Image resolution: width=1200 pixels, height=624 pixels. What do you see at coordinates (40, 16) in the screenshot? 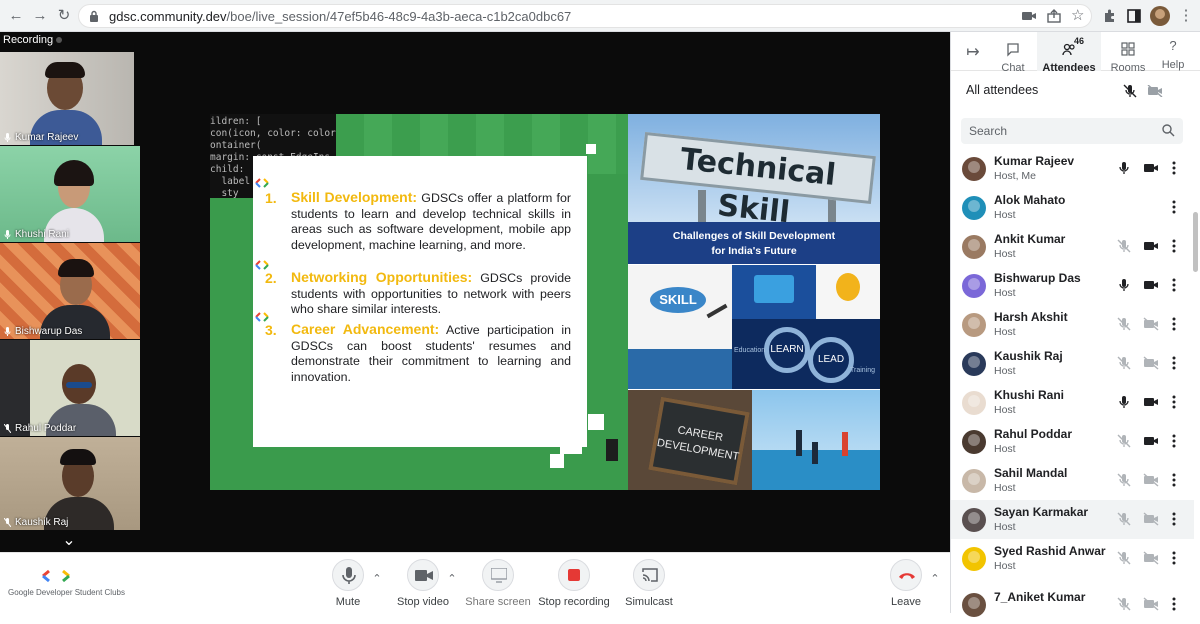
I see `forward-icon: →` at bounding box center [40, 16].